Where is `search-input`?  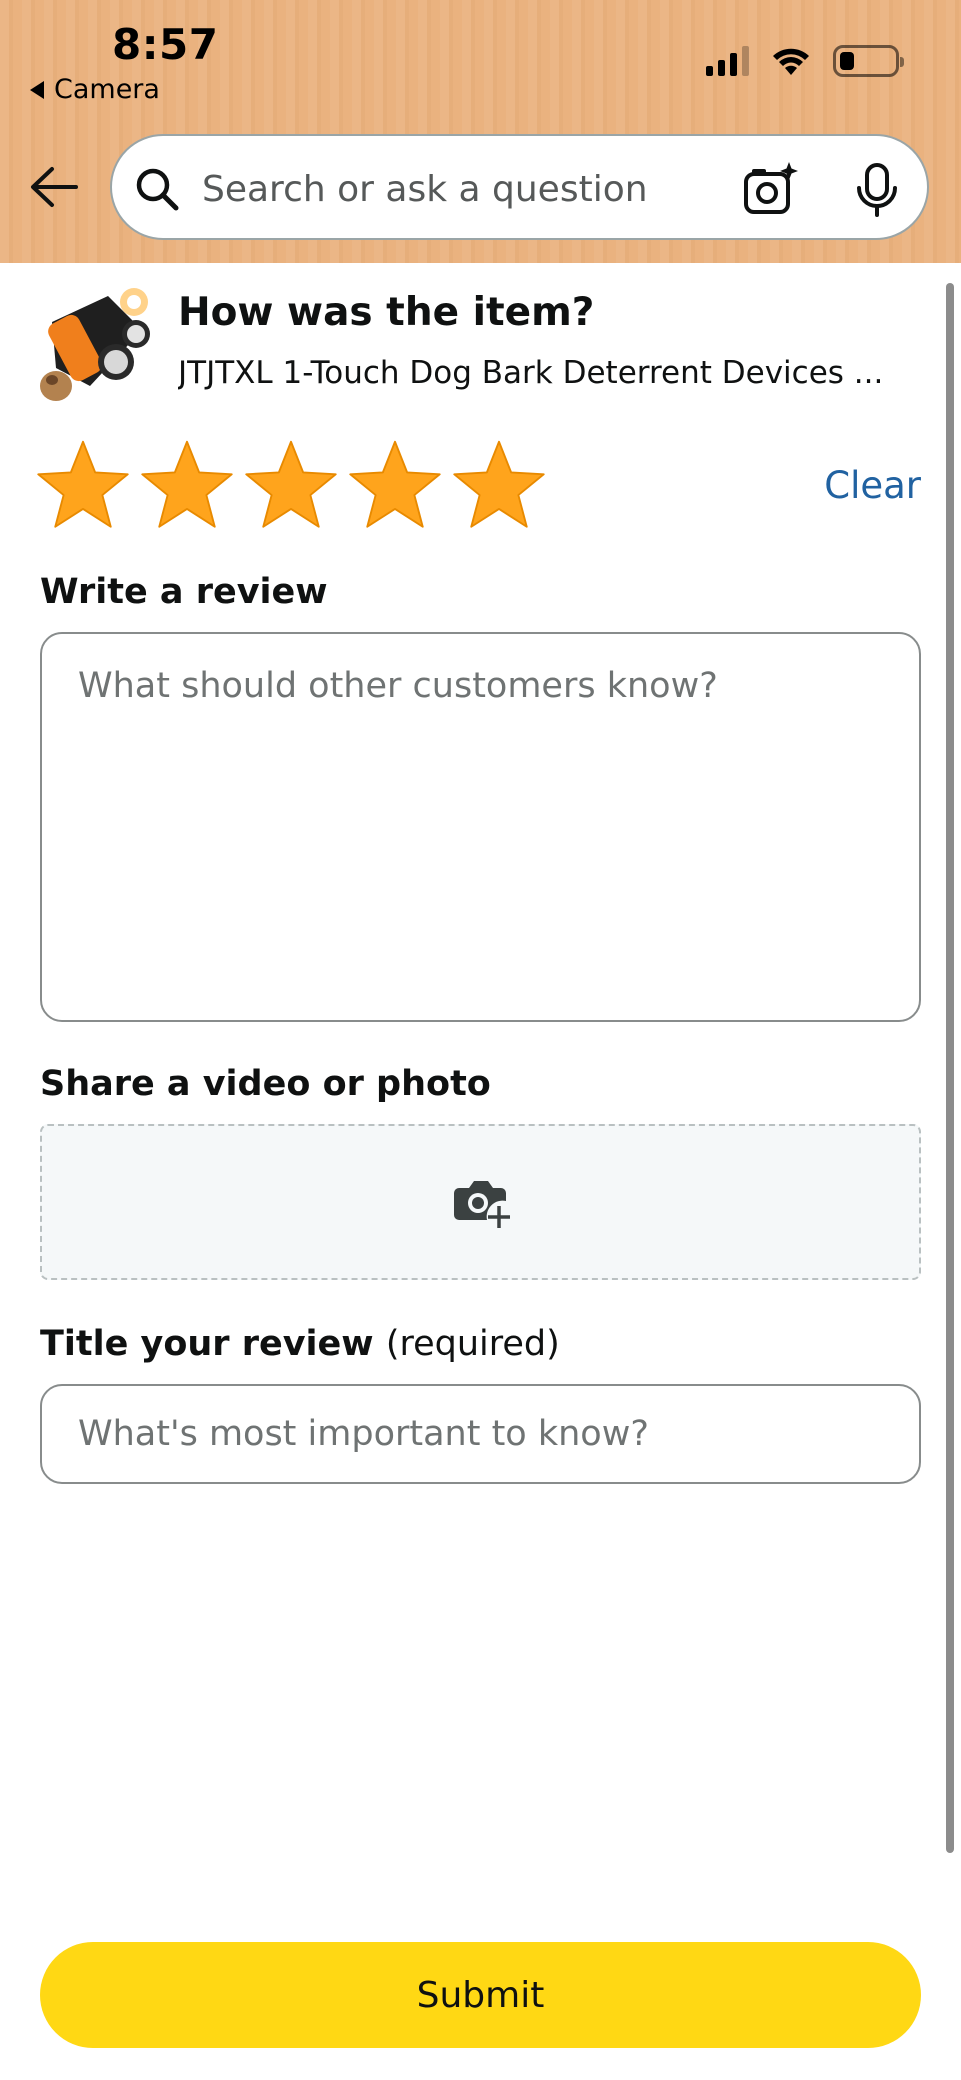
search-input is located at coordinates (492, 189).